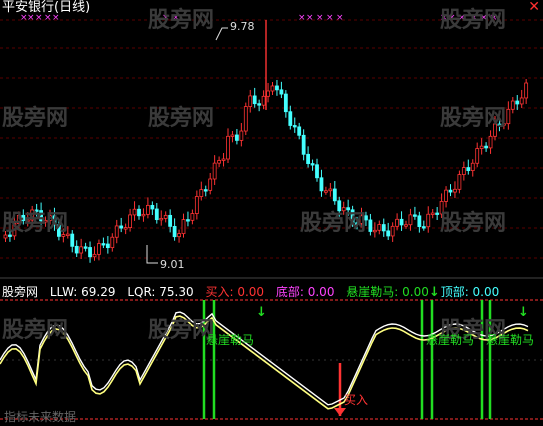 Image resolution: width=543 pixels, height=426 pixels. Describe the element at coordinates (356, 400) in the screenshot. I see `buy-signal-label: 买入` at that location.